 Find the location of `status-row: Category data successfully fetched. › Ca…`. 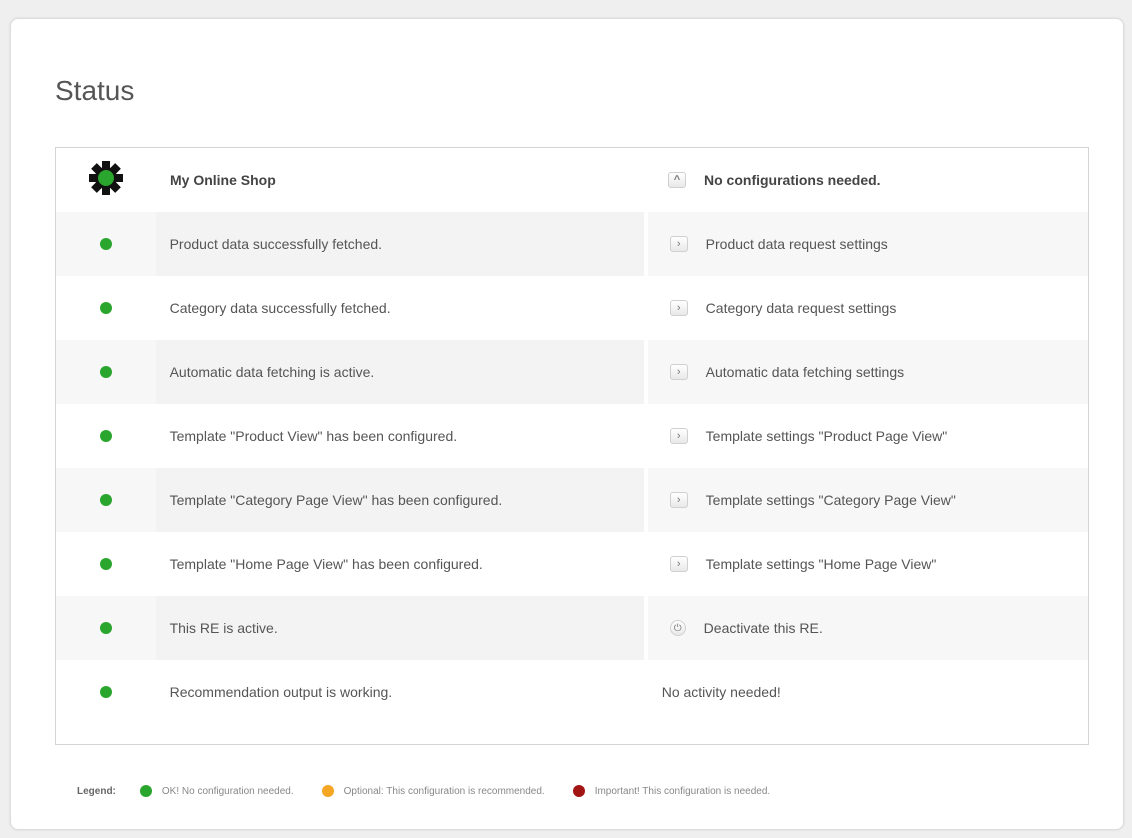

status-row: Category data successfully fetched. › Ca… is located at coordinates (572, 308).